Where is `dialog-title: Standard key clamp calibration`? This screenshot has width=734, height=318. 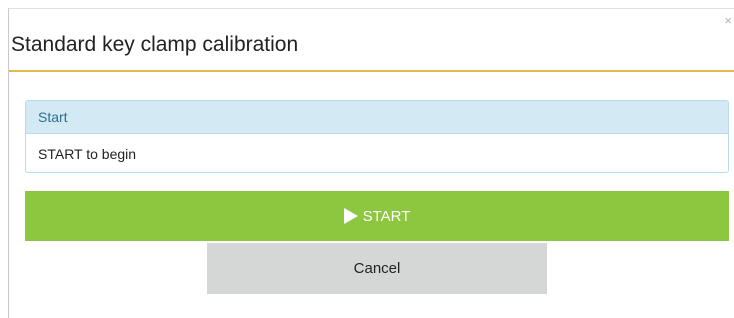 dialog-title: Standard key clamp calibration is located at coordinates (155, 44).